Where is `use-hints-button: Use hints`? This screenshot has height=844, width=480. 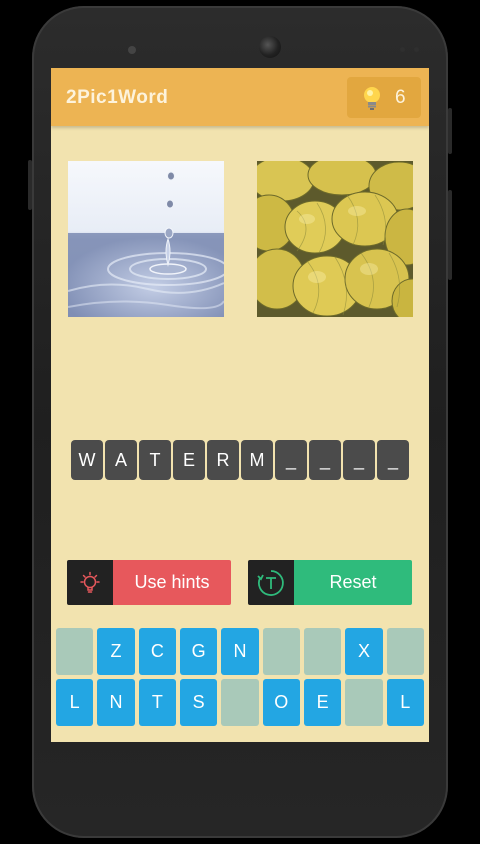
use-hints-button: Use hints is located at coordinates (149, 582).